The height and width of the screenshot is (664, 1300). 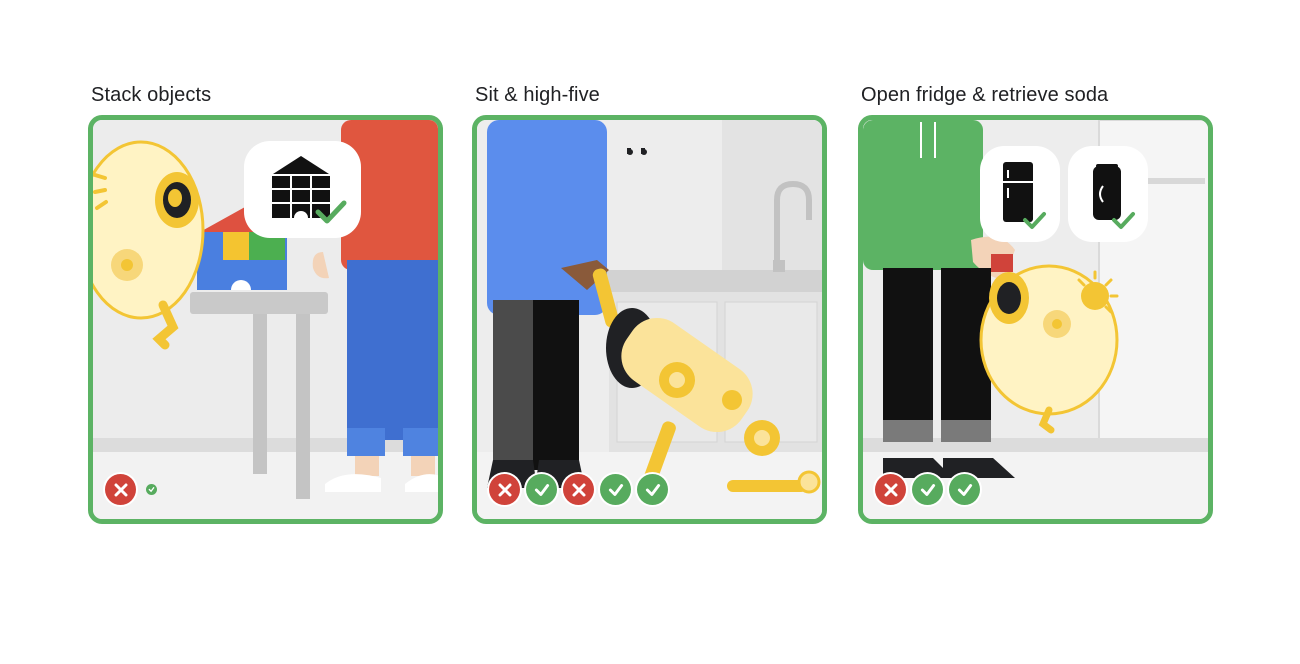 What do you see at coordinates (985, 95) in the screenshot?
I see `panel-title: Open fridge & retrieve soda` at bounding box center [985, 95].